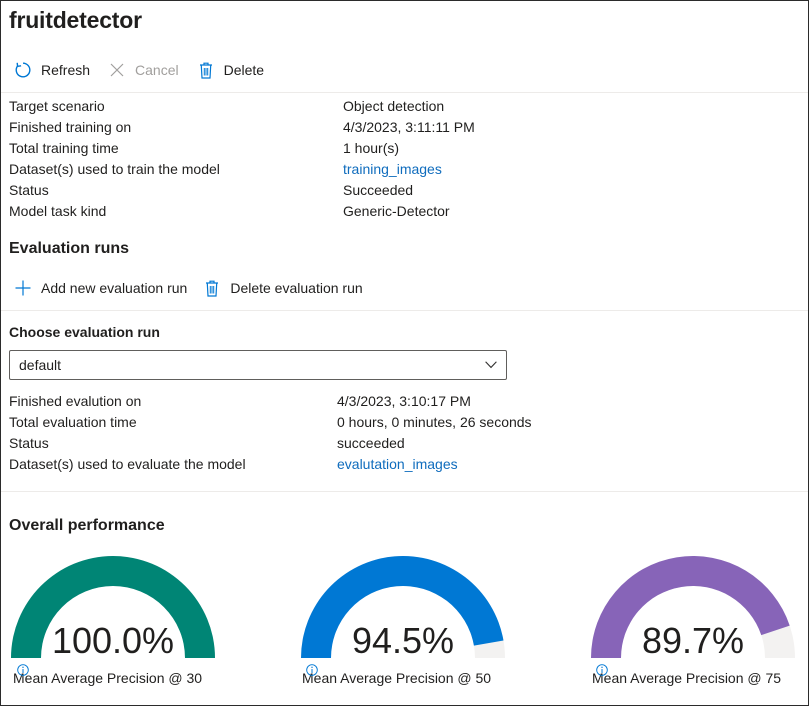  What do you see at coordinates (108, 678) in the screenshot?
I see `gauge-caption-text: Mean Average Precision @ 30` at bounding box center [108, 678].